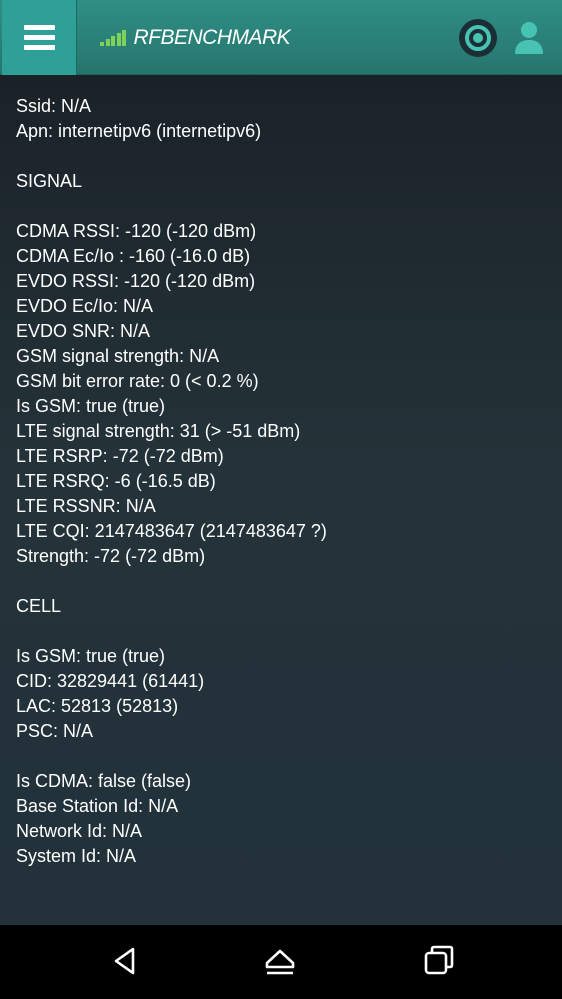  What do you see at coordinates (158, 431) in the screenshot?
I see `info-line: LTE signal strength: 31 (> -51 dBm)` at bounding box center [158, 431].